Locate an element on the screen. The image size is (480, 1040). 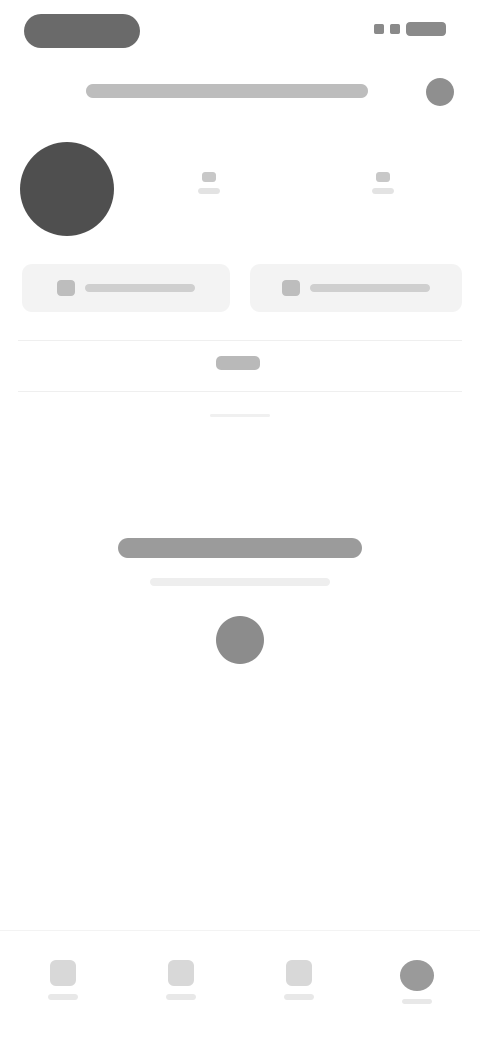
nav-search is located at coordinates (181, 982).